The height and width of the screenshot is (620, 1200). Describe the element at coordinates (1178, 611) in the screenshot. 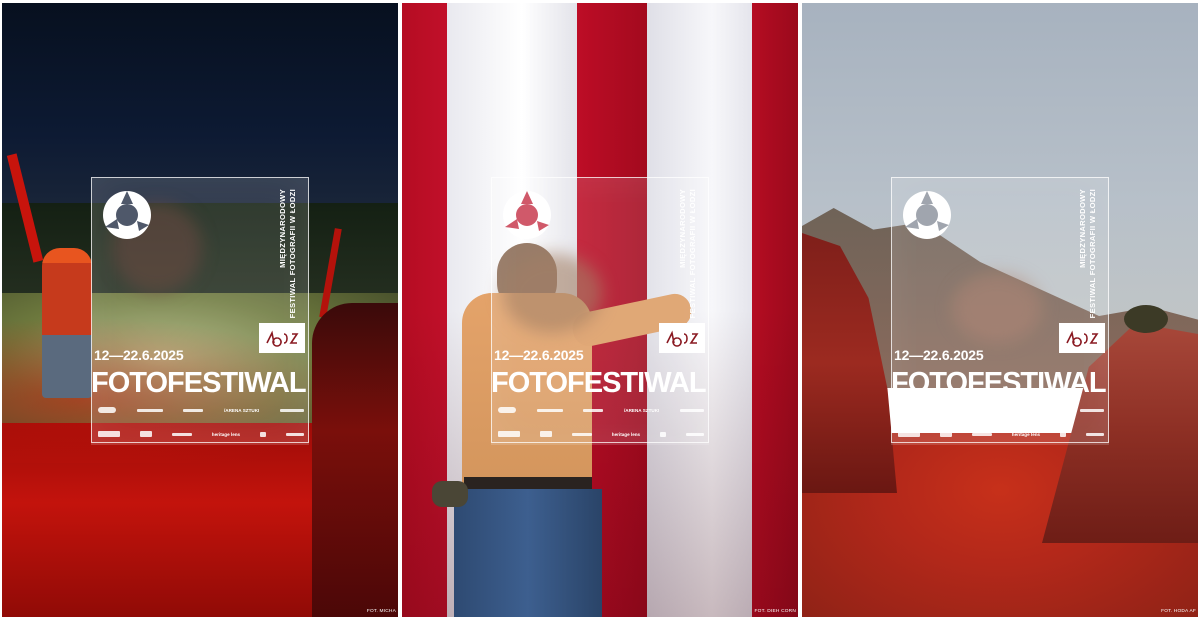

I see `photo-credit: FOT. HODA AF` at that location.